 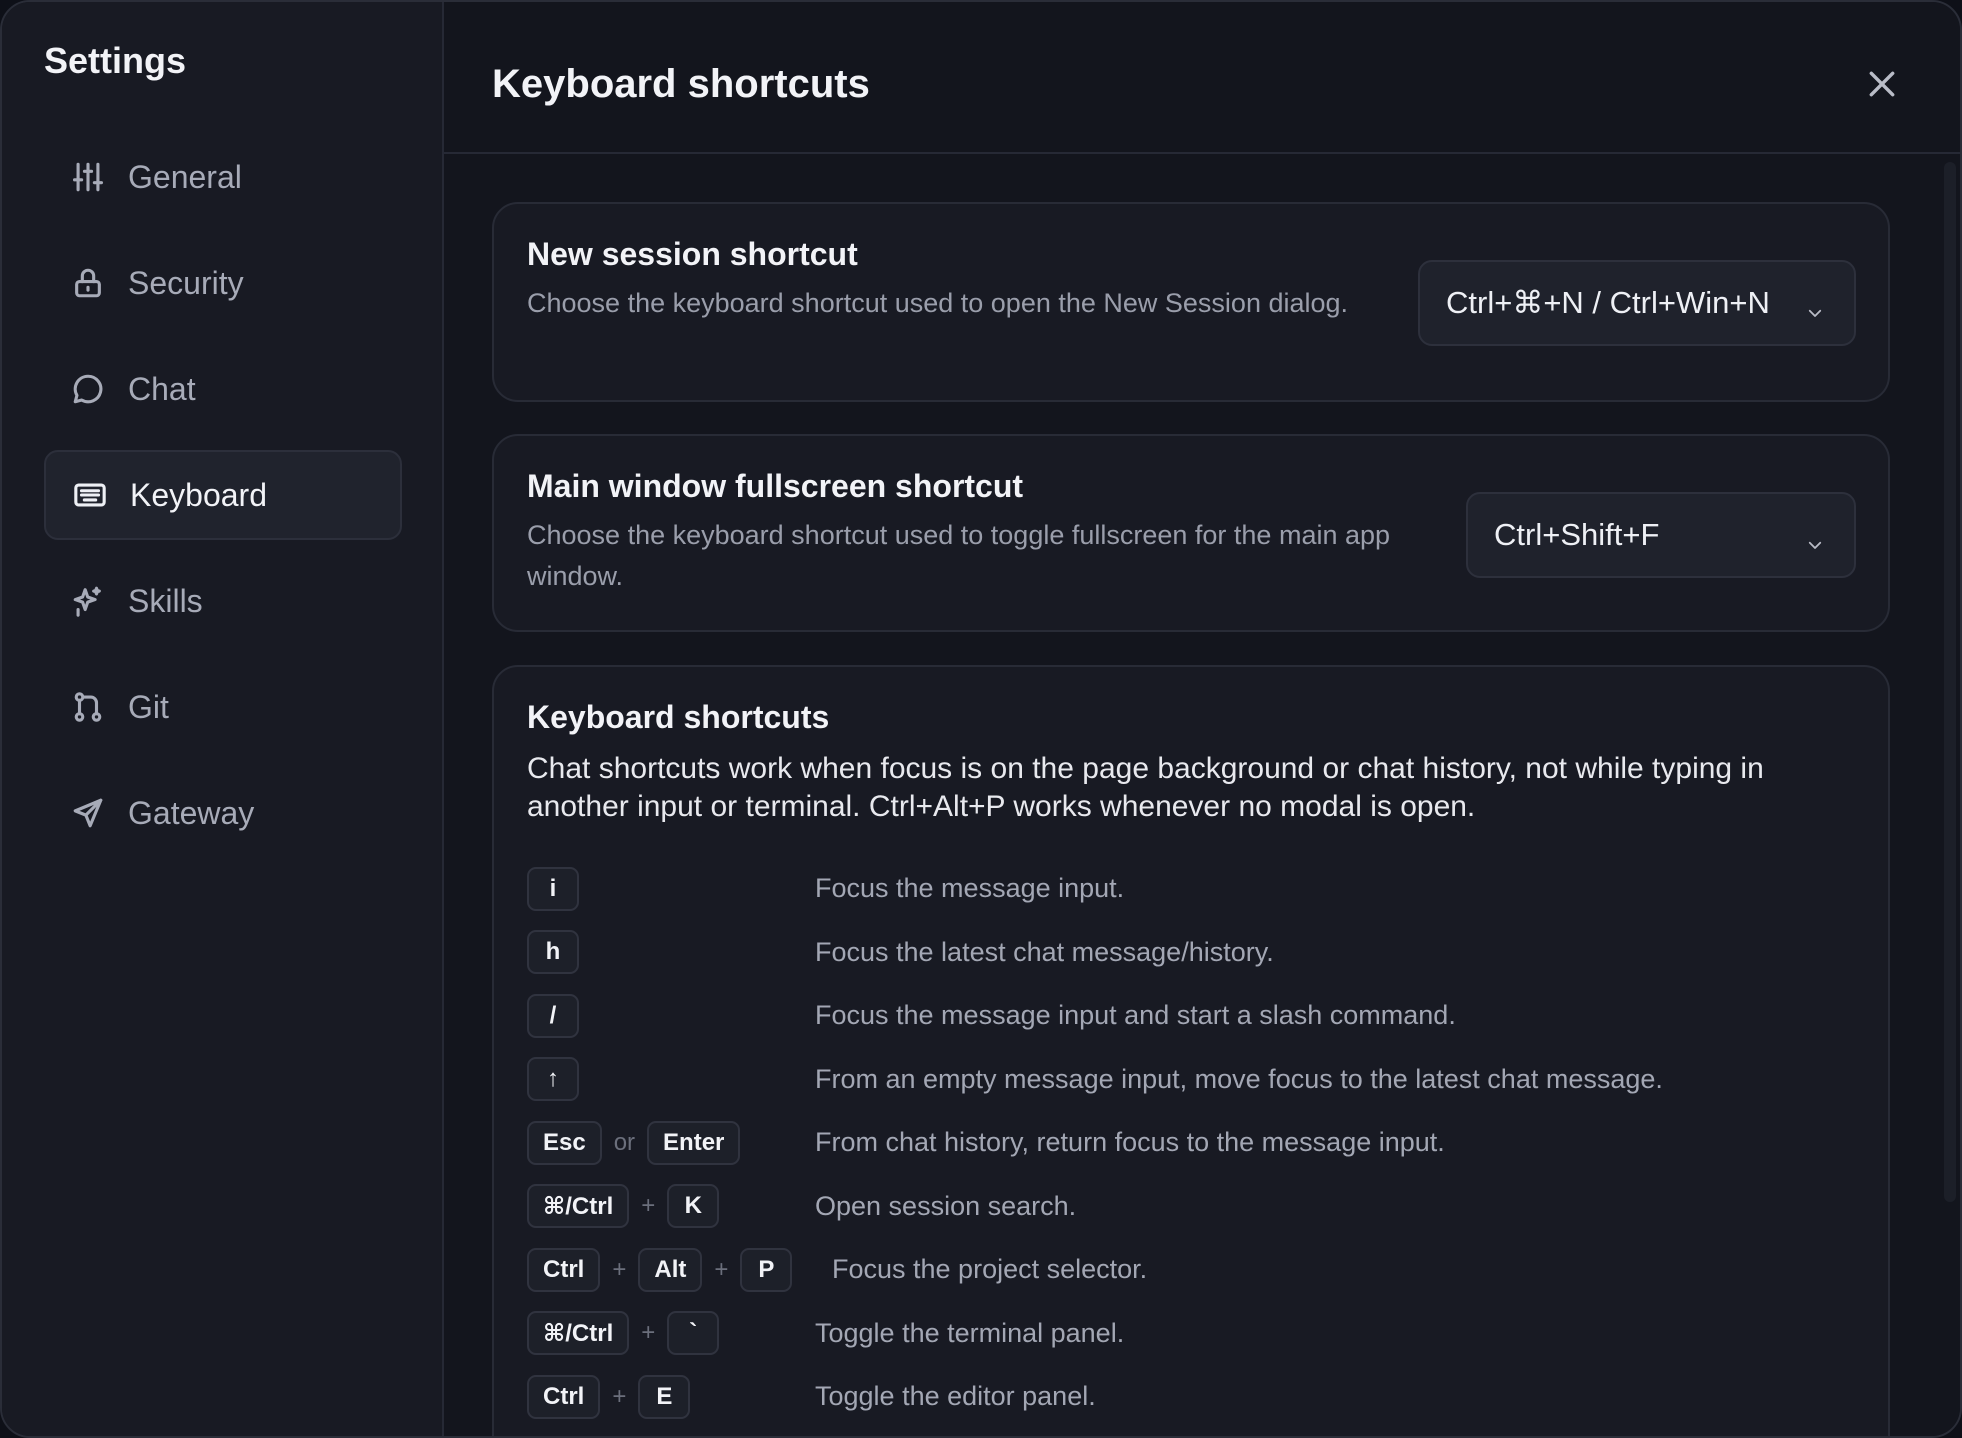 I want to click on shortcut-keys: i, so click(x=671, y=888).